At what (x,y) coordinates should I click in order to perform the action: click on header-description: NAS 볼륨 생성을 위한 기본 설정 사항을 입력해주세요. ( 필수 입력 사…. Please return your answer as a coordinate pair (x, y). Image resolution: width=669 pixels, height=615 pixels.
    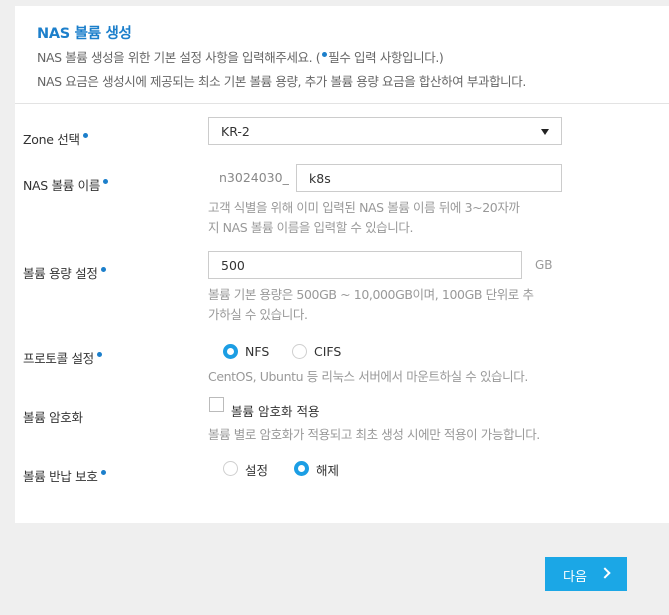
    Looking at the image, I should click on (240, 56).